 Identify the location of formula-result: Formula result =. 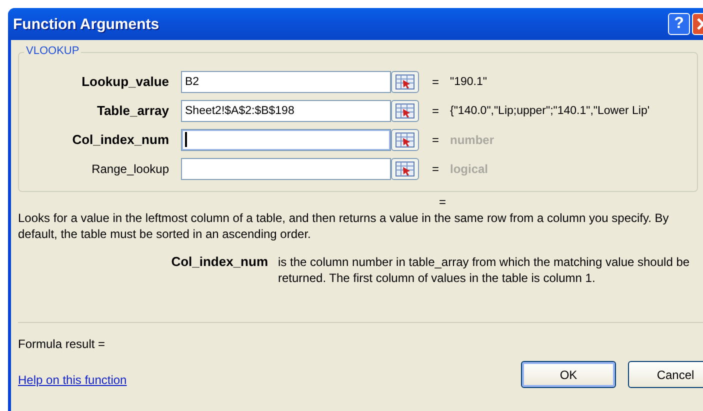
(62, 344).